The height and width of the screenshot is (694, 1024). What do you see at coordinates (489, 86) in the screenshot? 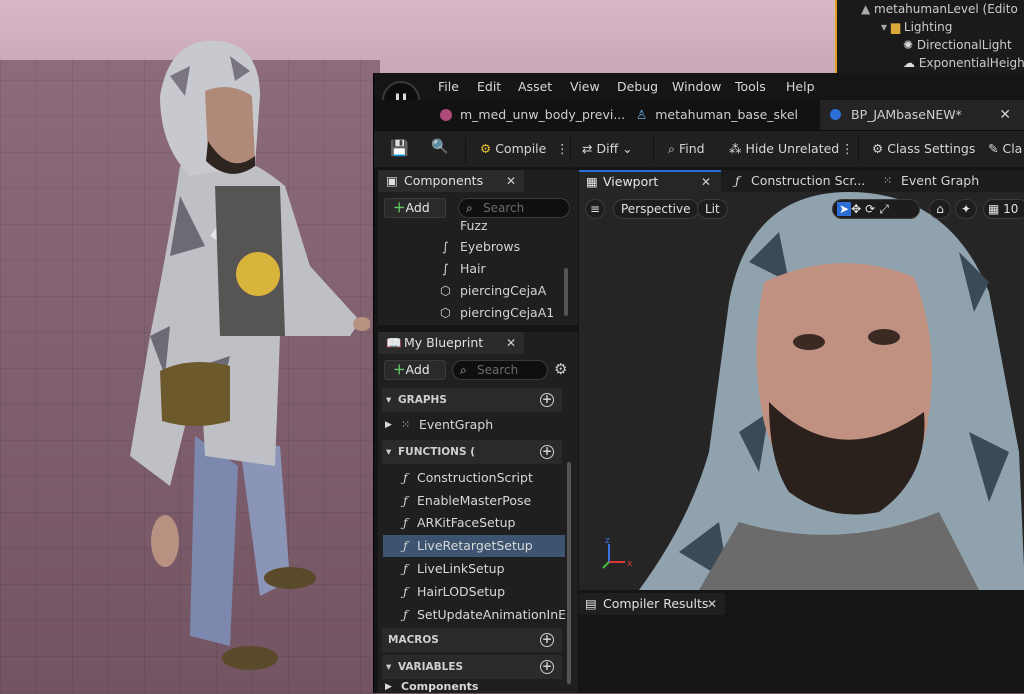
I see `menu-edit: Edit` at bounding box center [489, 86].